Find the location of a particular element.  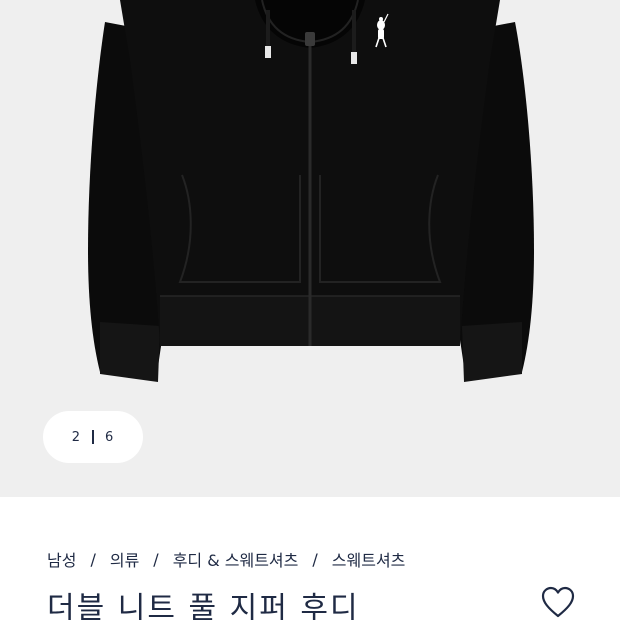

breadcrumb: 남성 / 의류 / 후디 & 스웨트셔츠 / 스웨트셔츠 is located at coordinates (226, 559).